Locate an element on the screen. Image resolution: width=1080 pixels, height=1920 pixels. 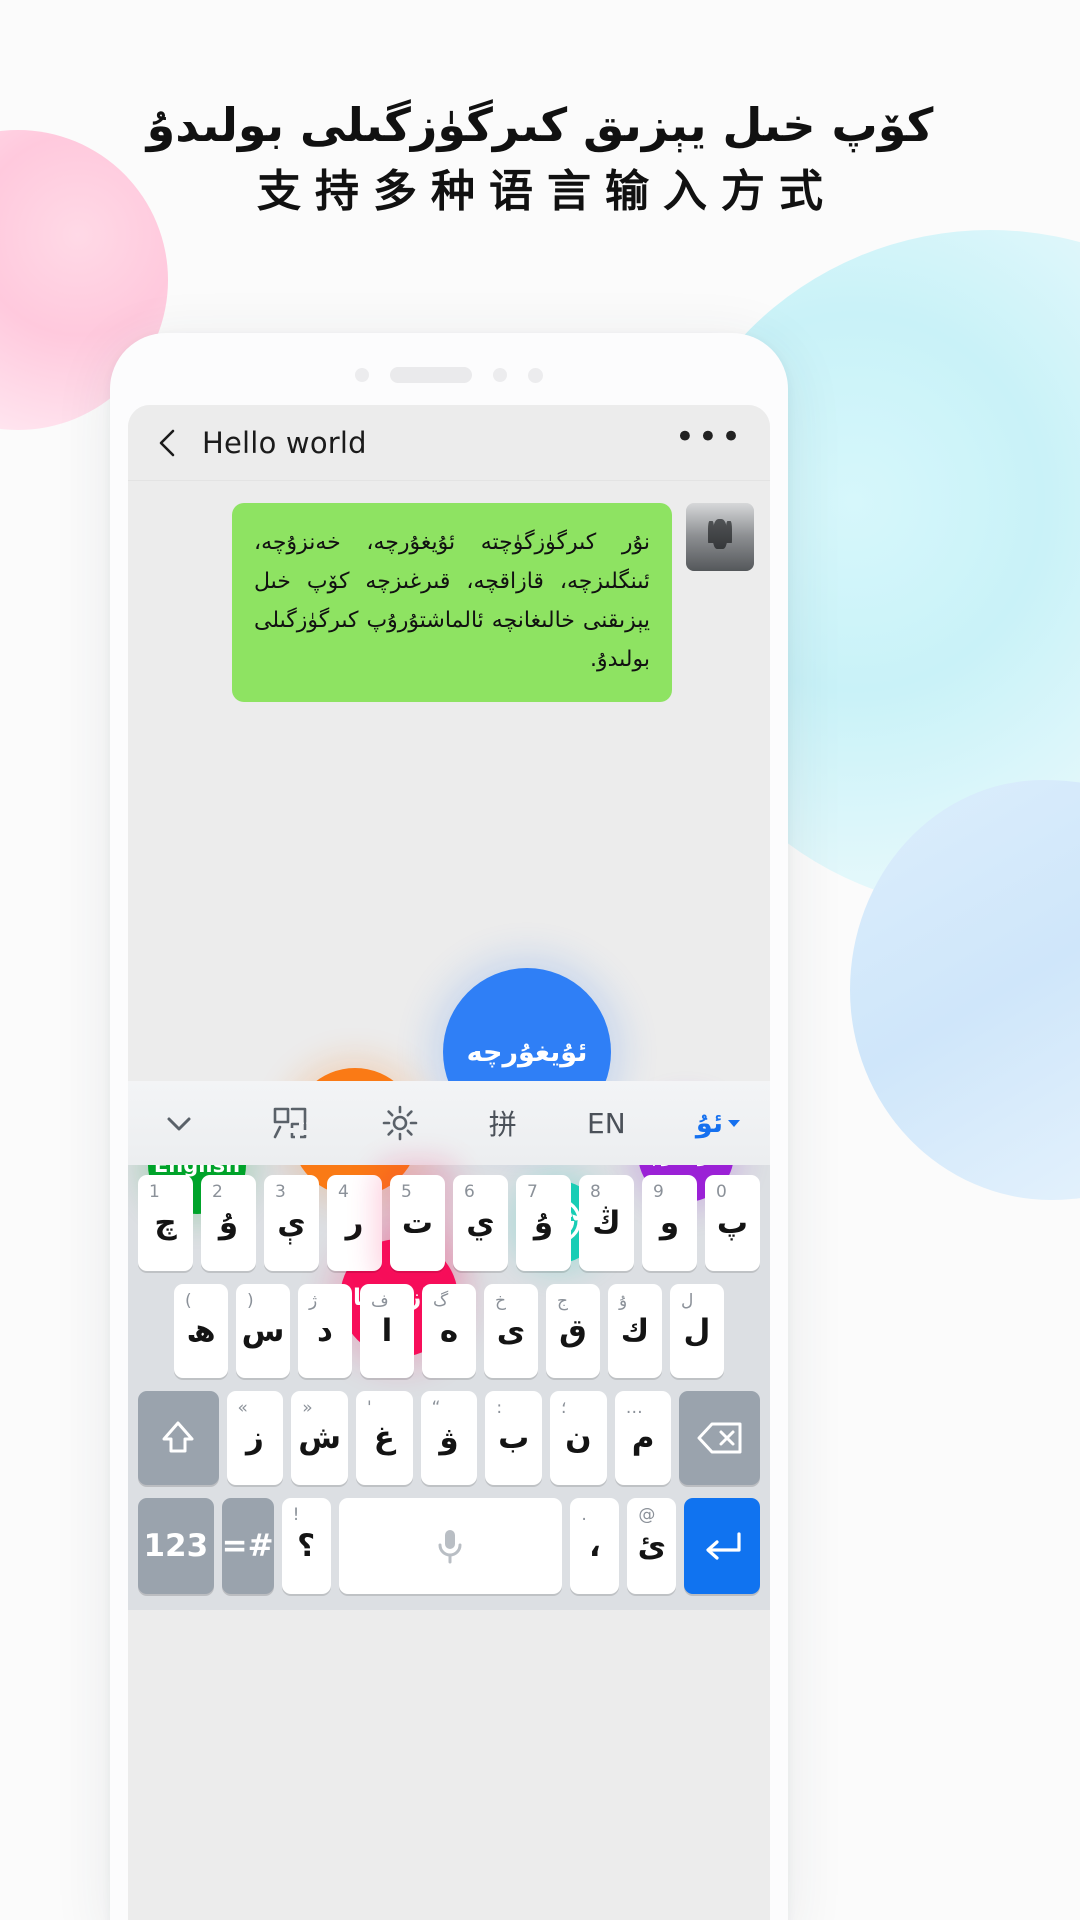
key-sup: ج is located at coordinates (562, 1301).